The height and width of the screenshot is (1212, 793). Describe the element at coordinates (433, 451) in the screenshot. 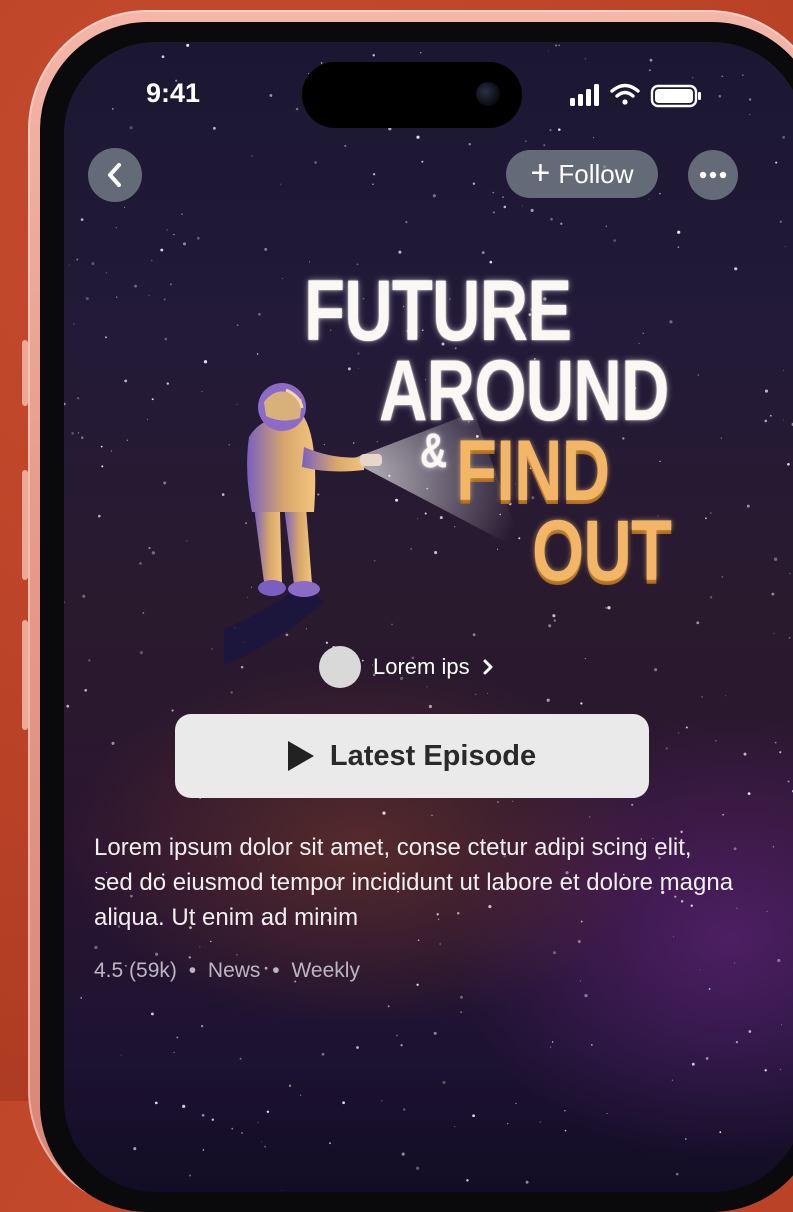

I see `artwork-title-ampersand: &` at that location.